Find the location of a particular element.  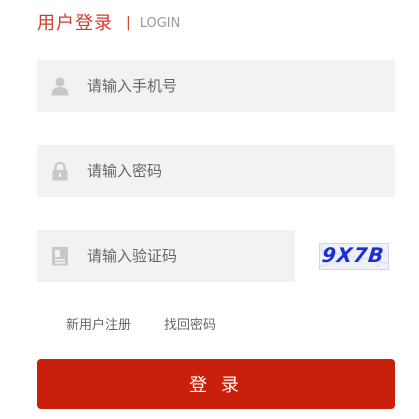

register-link: 新用户注册 is located at coordinates (98, 323).